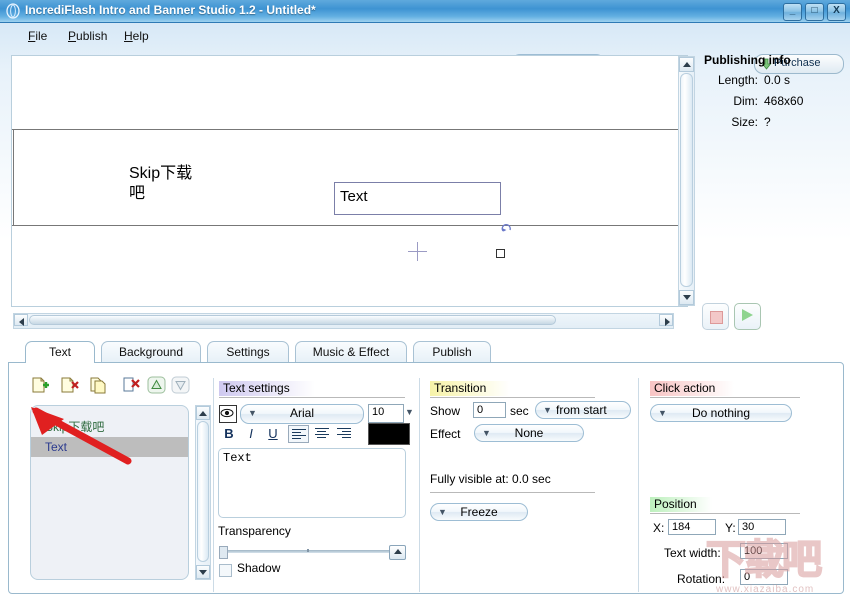 The image size is (850, 600). I want to click on list-item: Skip下载吧, so click(109, 427).